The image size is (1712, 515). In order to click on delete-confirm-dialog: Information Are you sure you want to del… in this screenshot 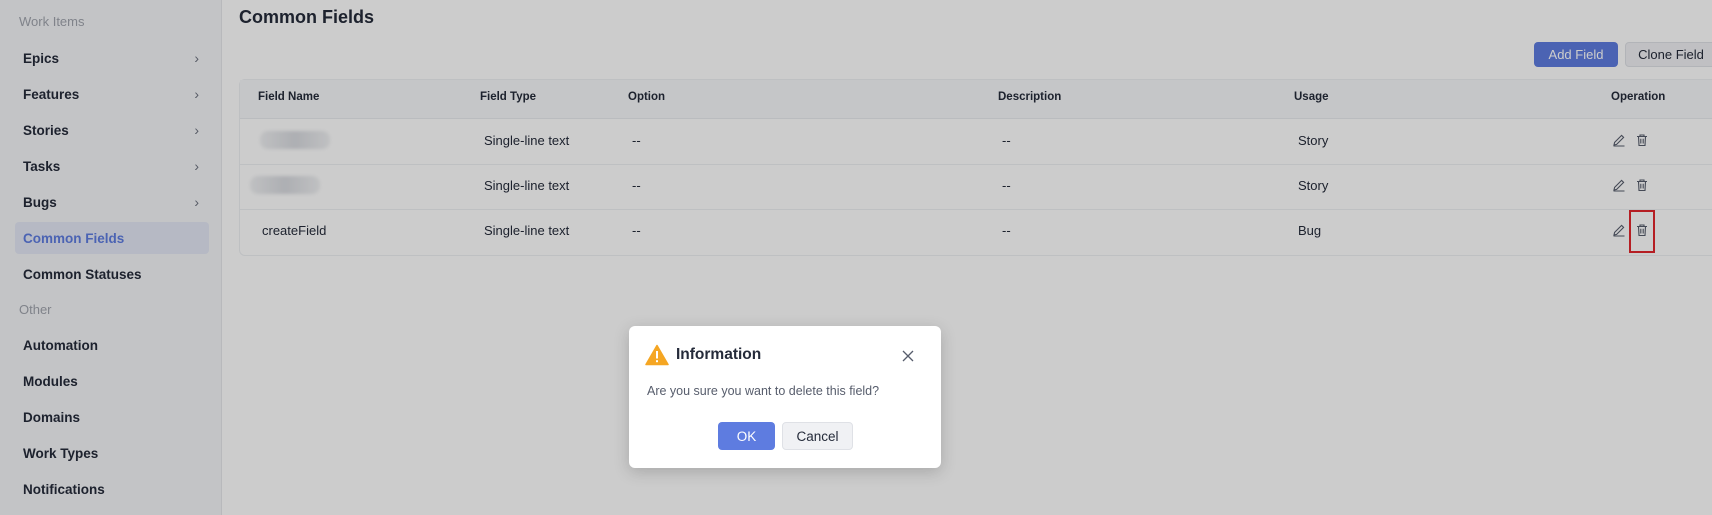, I will do `click(785, 397)`.